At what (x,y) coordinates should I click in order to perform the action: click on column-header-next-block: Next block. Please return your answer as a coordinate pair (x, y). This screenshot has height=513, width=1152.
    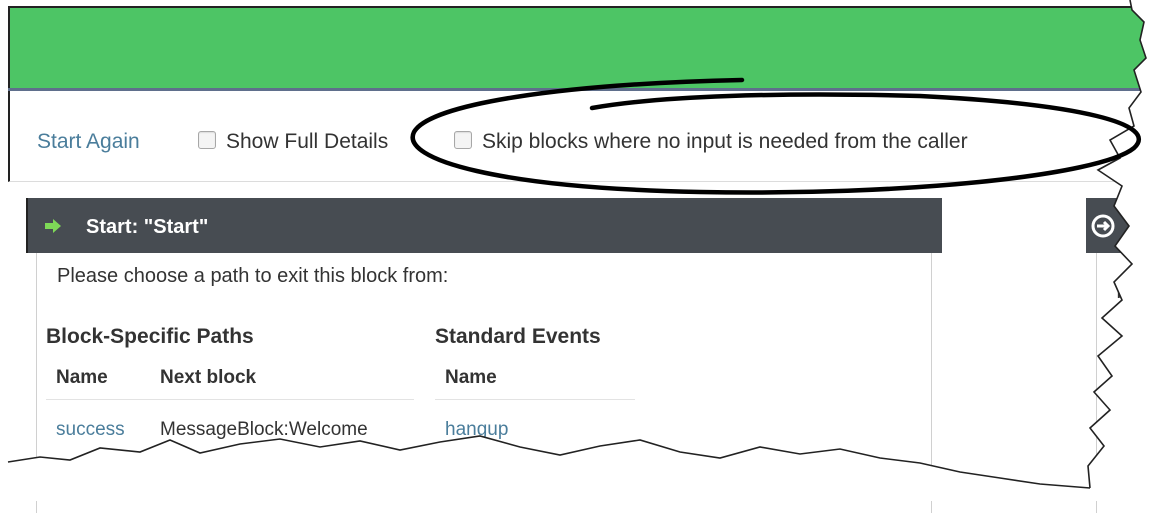
    Looking at the image, I should click on (208, 377).